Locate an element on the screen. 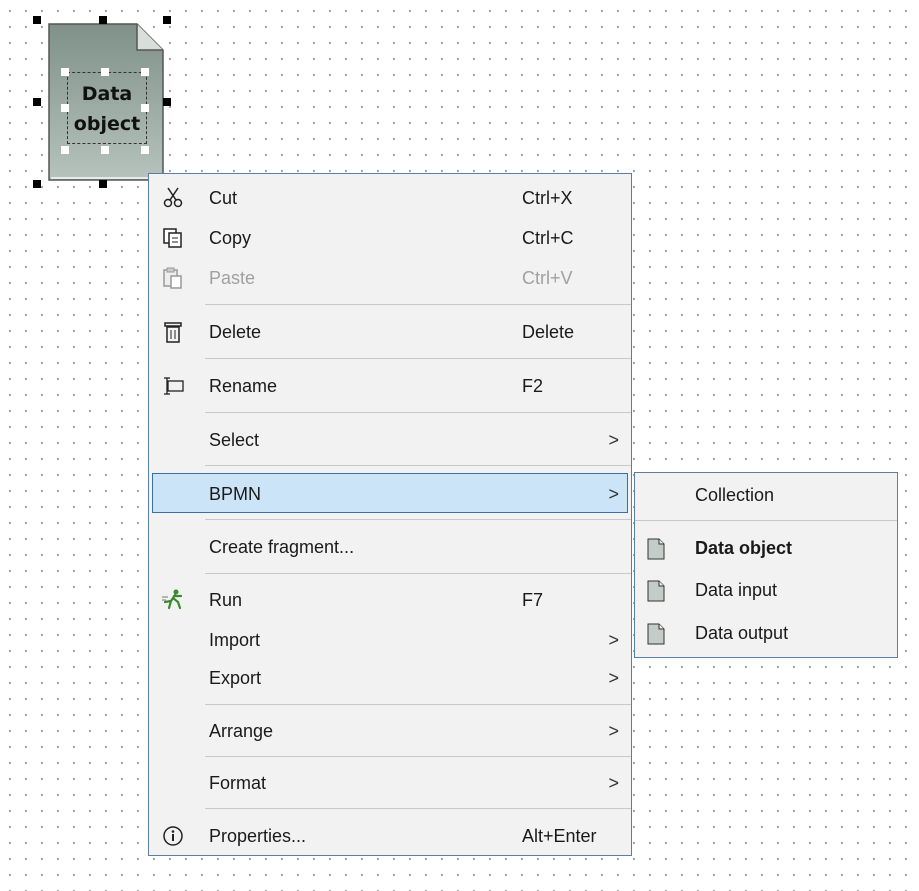 The image size is (919, 891). menu-item-delete: Delete Delete is located at coordinates (390, 332).